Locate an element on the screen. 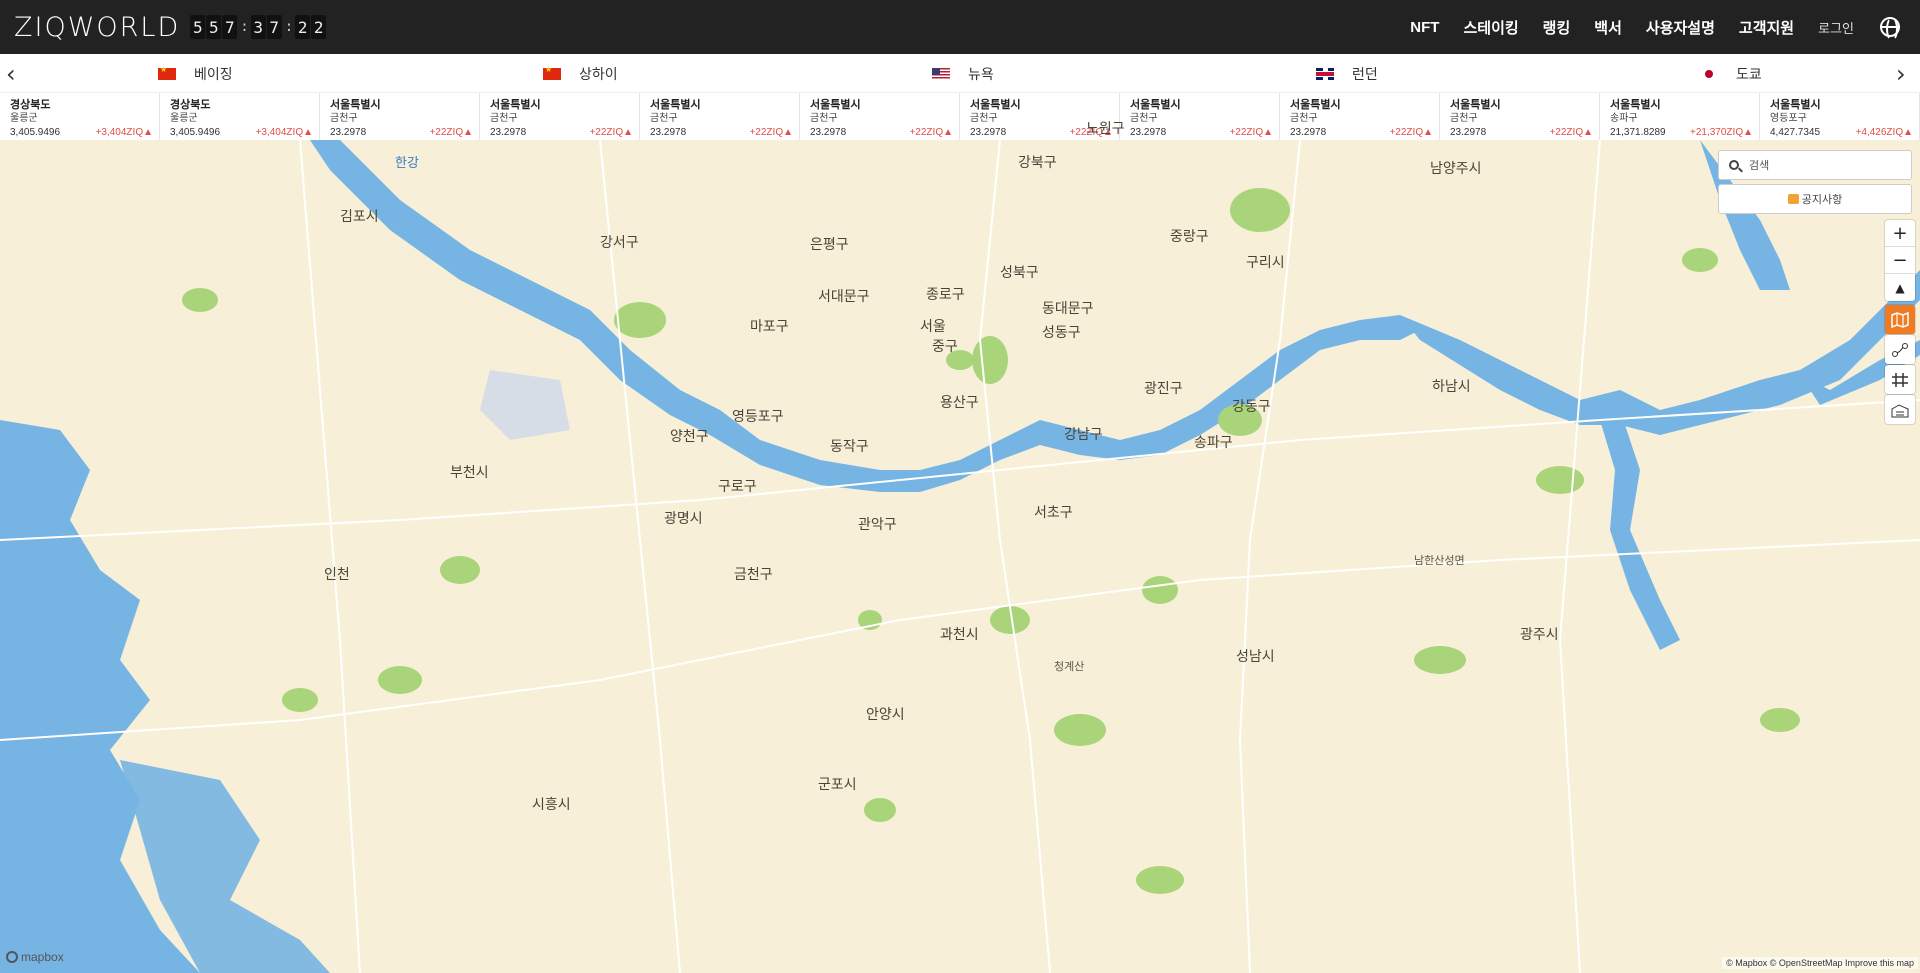  grid-icon is located at coordinates (1900, 379).